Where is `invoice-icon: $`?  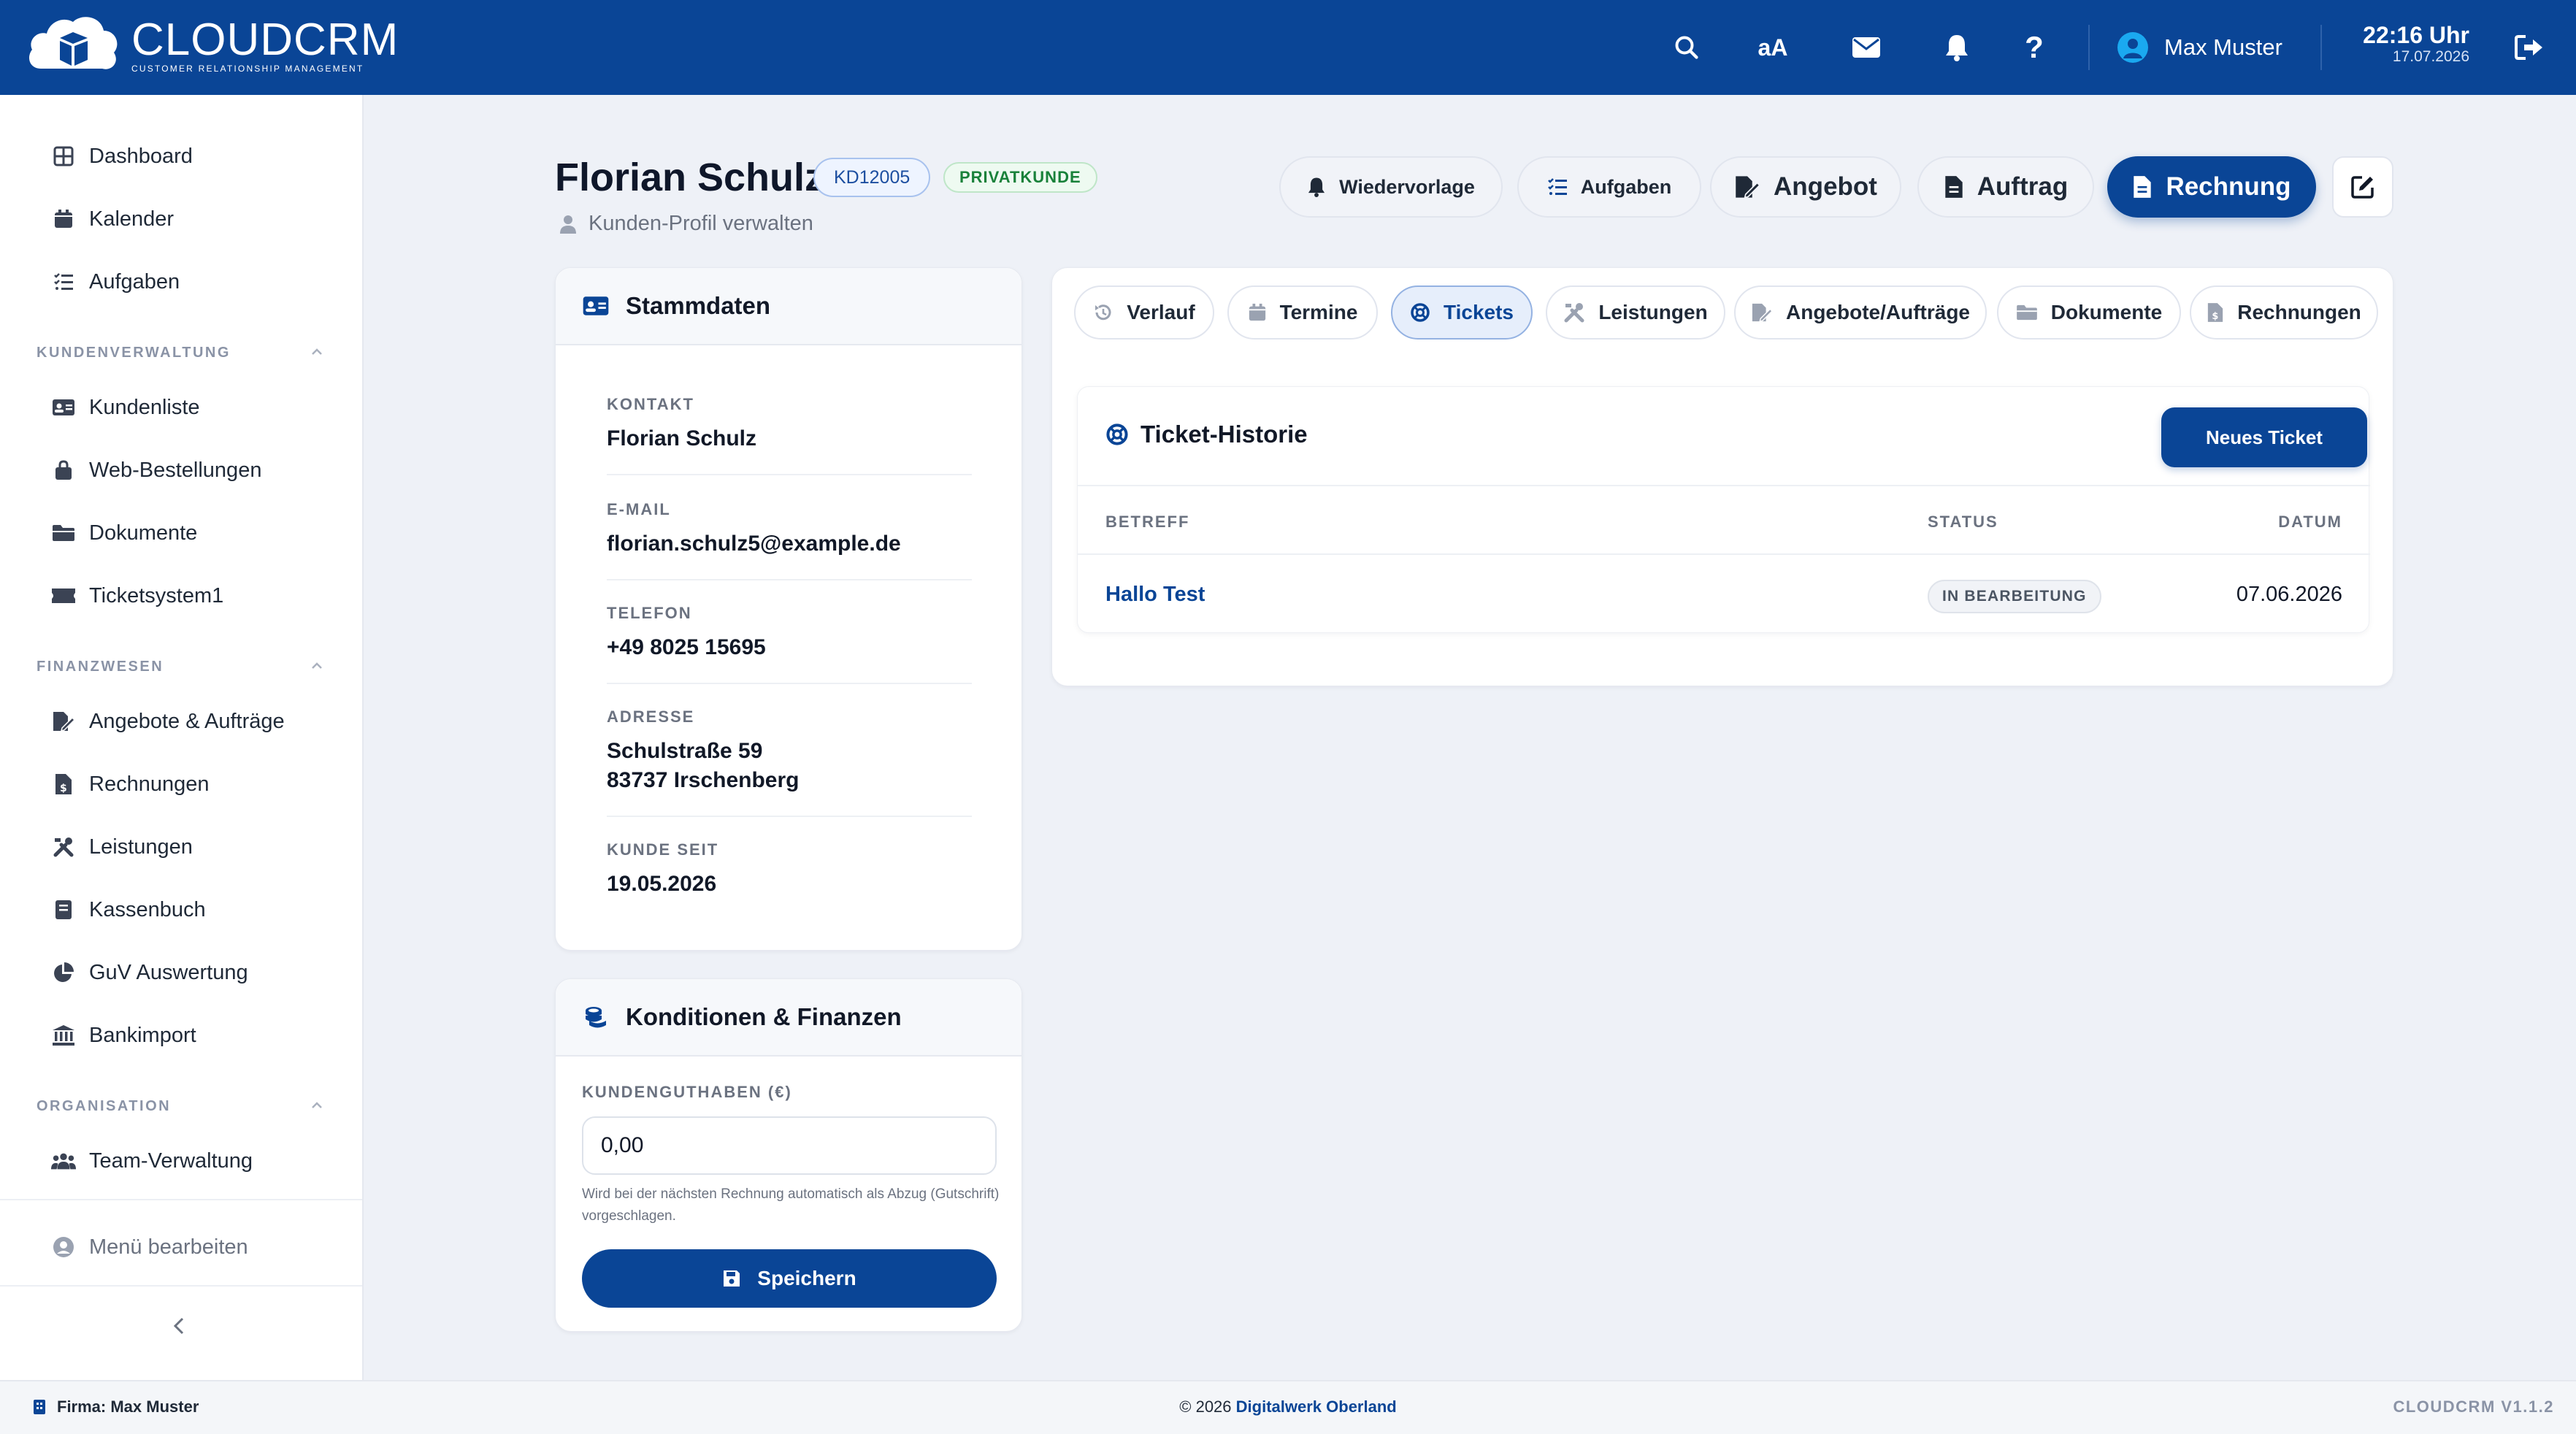 invoice-icon: $ is located at coordinates (2215, 312).